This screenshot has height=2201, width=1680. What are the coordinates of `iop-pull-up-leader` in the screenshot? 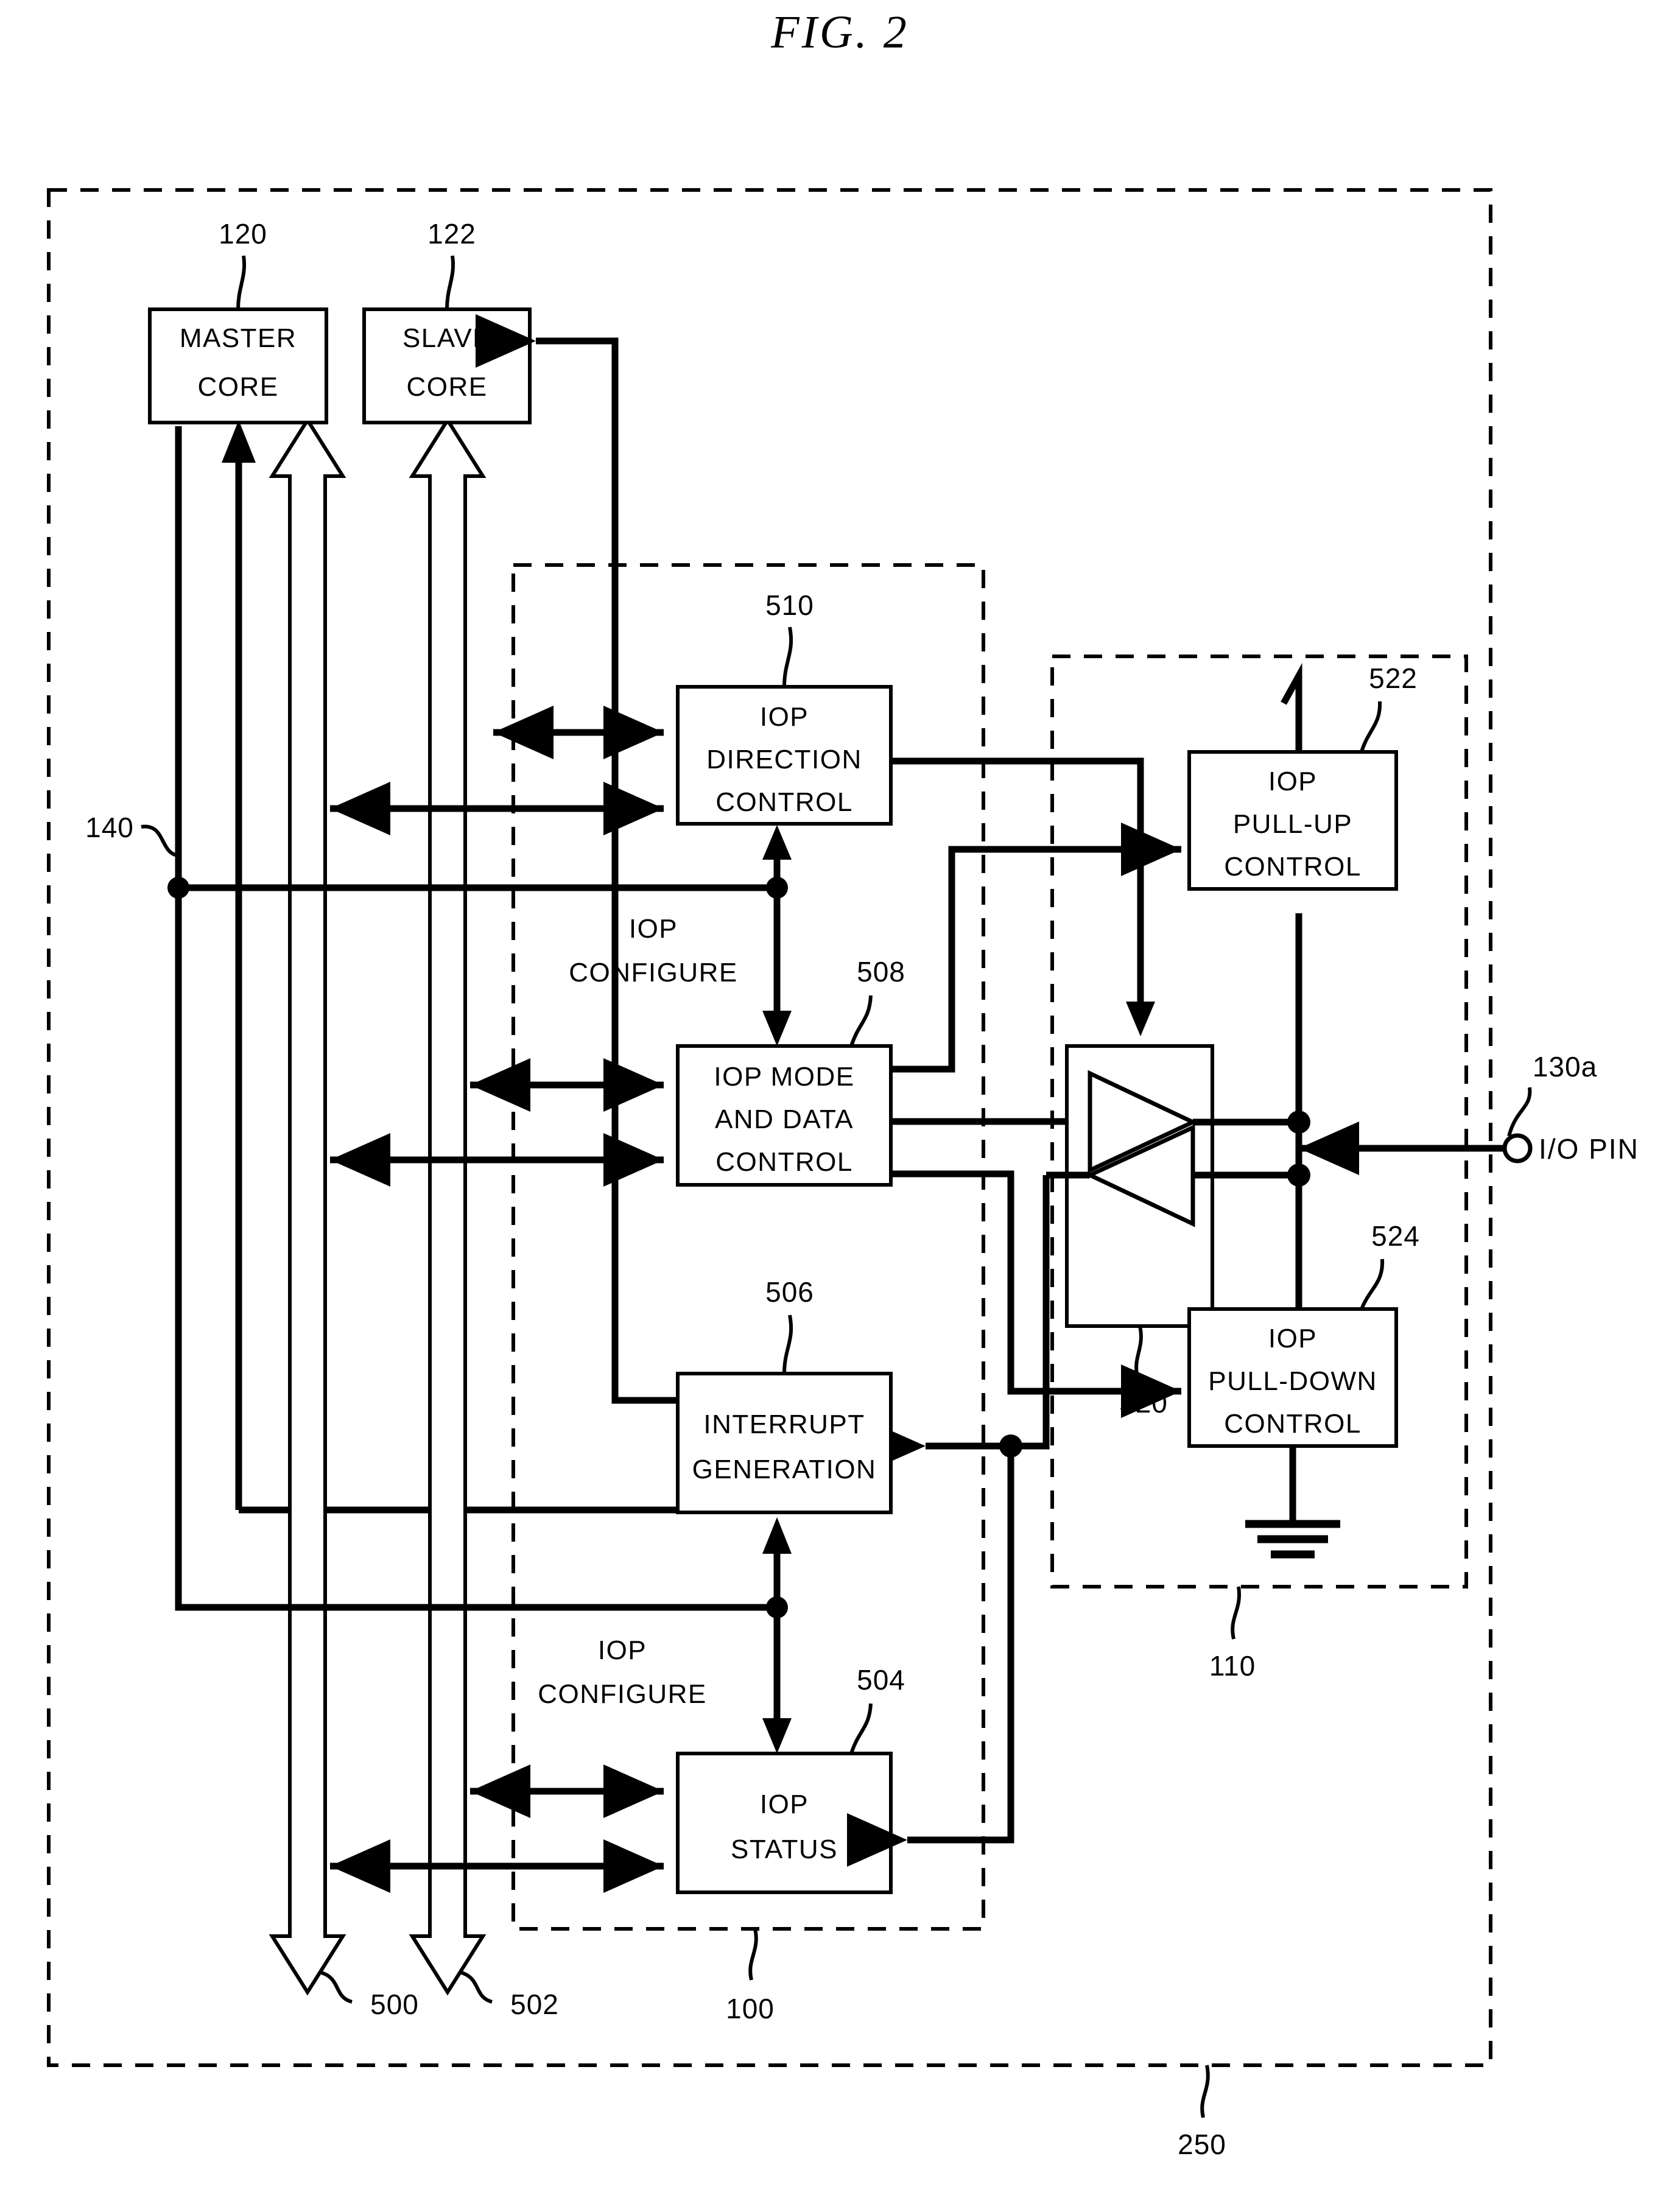 It's located at (1371, 727).